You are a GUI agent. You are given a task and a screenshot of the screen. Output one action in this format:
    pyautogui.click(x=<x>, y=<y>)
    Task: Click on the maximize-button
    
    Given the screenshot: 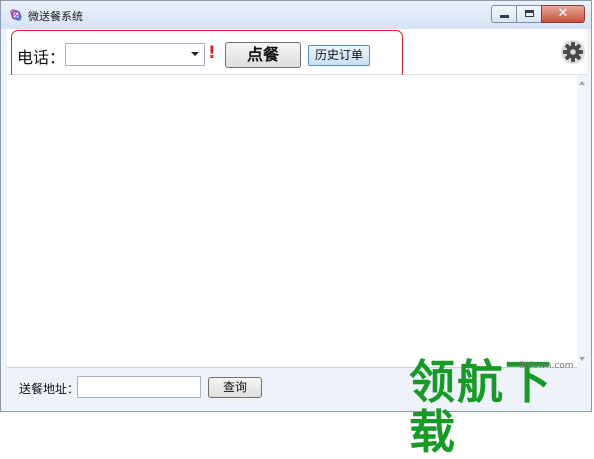 What is the action you would take?
    pyautogui.click(x=529, y=14)
    